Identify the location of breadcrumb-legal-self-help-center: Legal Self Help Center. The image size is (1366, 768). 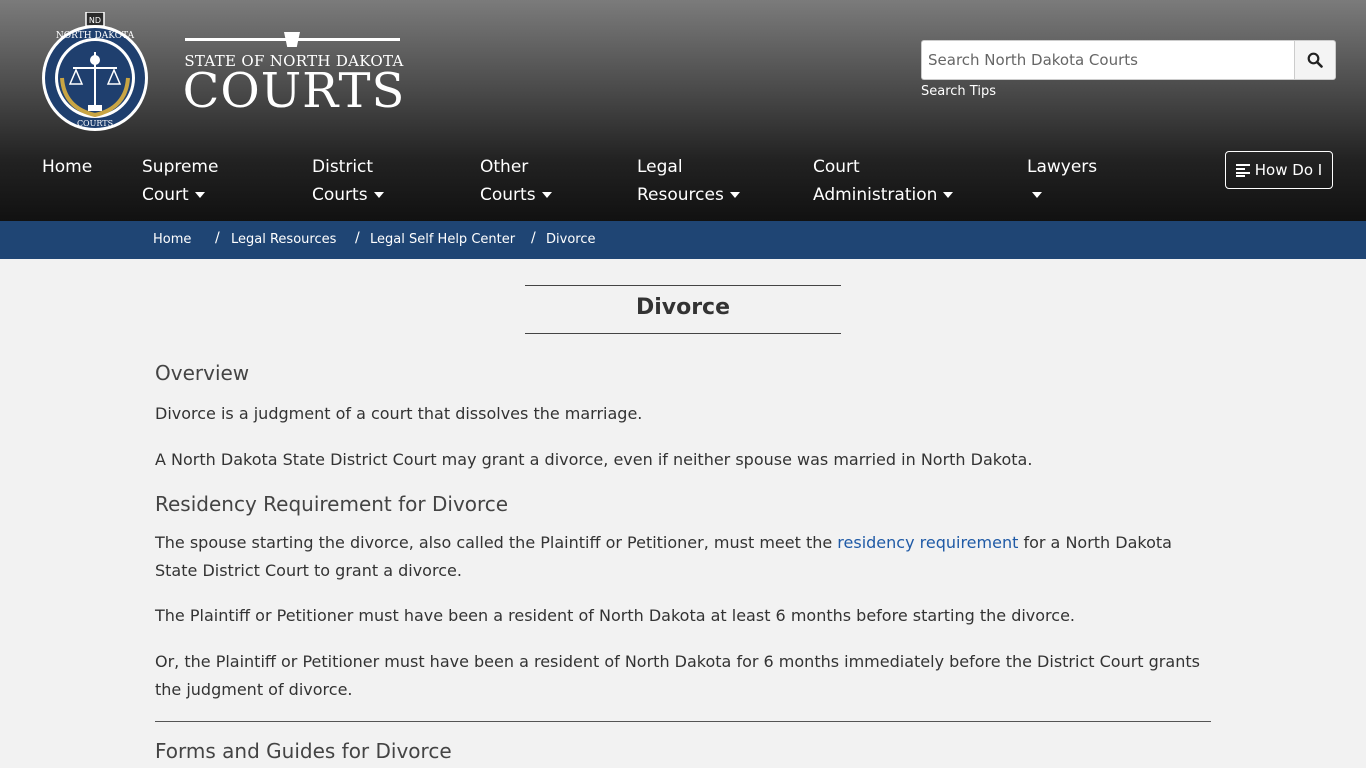
(442, 239).